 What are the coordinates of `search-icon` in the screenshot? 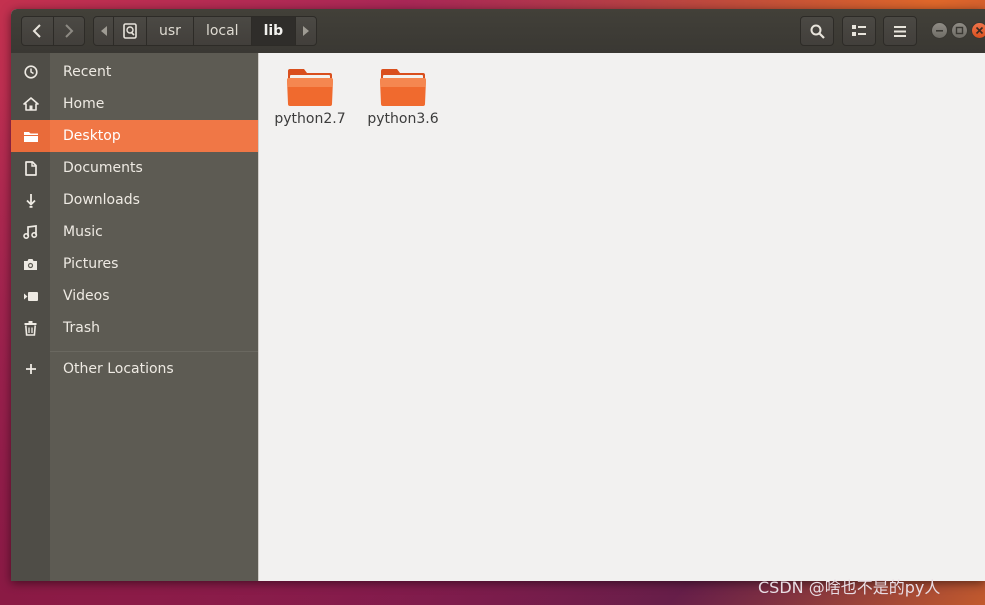 It's located at (817, 31).